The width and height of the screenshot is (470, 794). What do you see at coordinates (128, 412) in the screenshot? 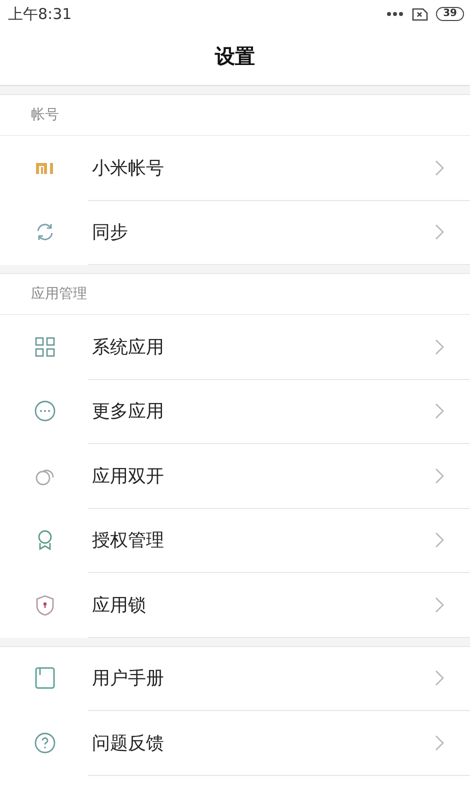
I see `item-label: 更多应用` at bounding box center [128, 412].